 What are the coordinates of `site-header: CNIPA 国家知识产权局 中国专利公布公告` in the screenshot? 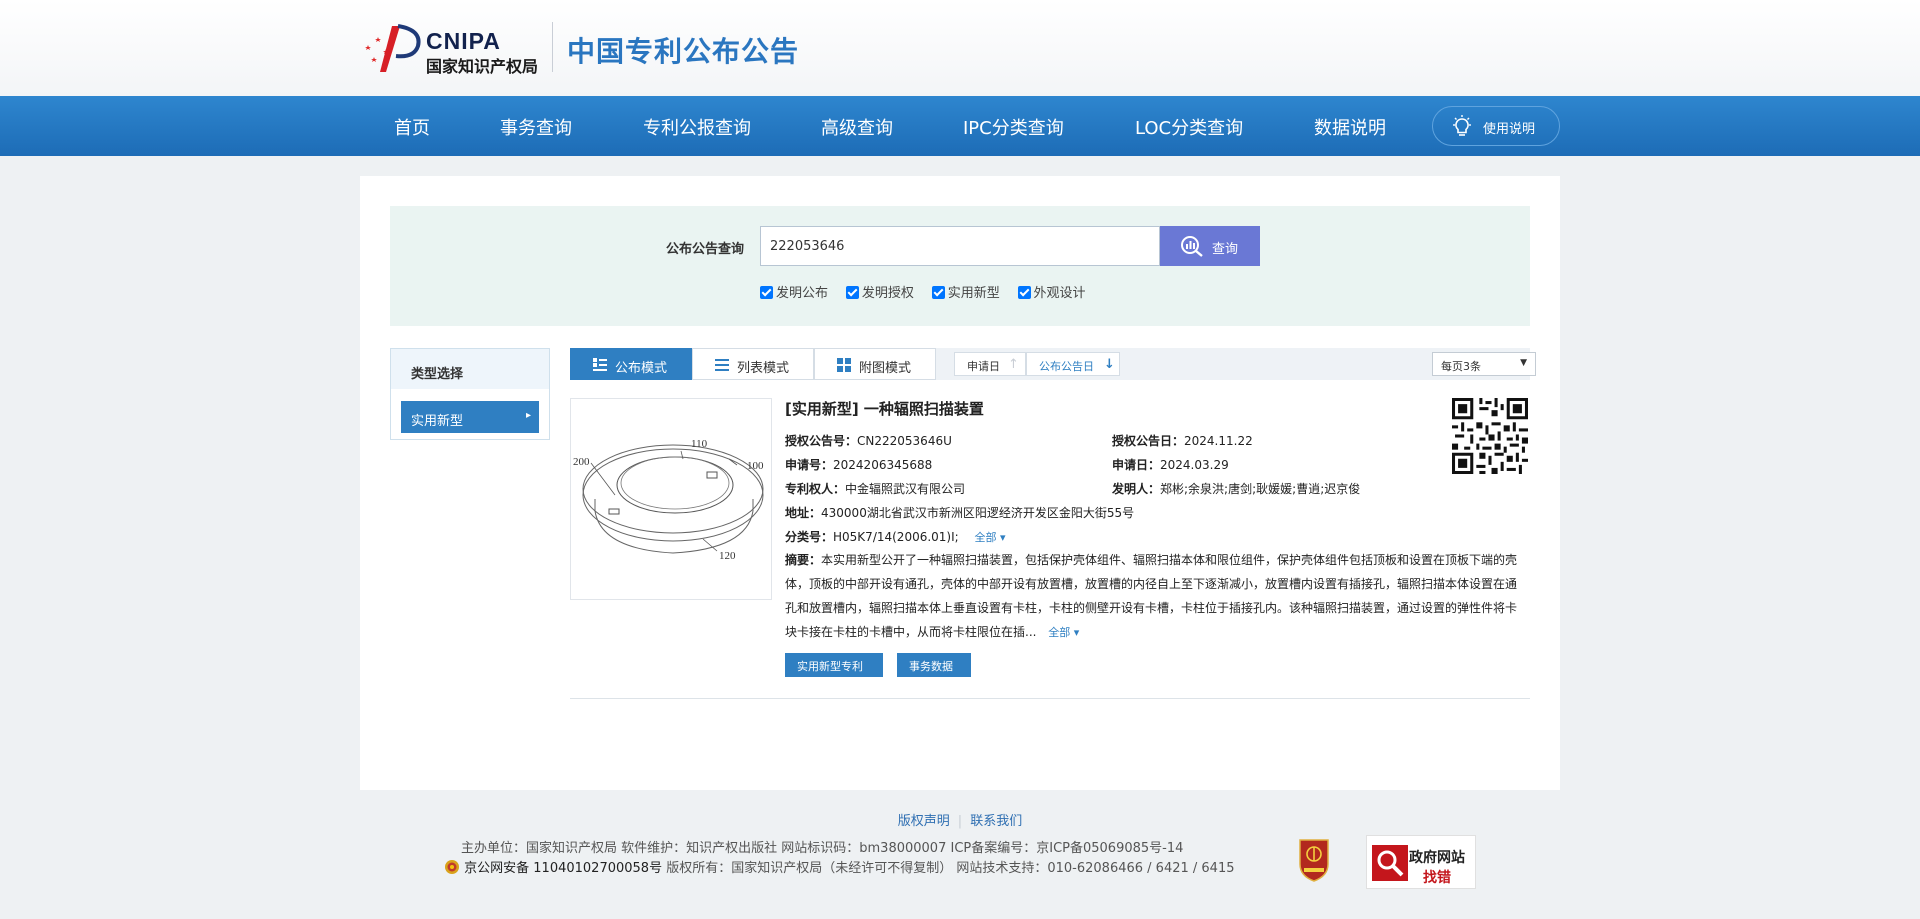 It's located at (960, 48).